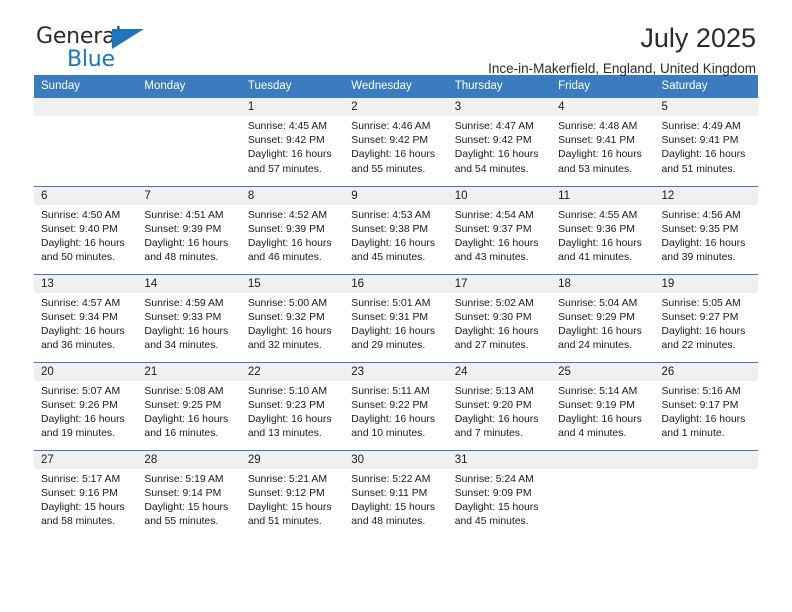  Describe the element at coordinates (292, 107) in the screenshot. I see `day-number: 1` at that location.